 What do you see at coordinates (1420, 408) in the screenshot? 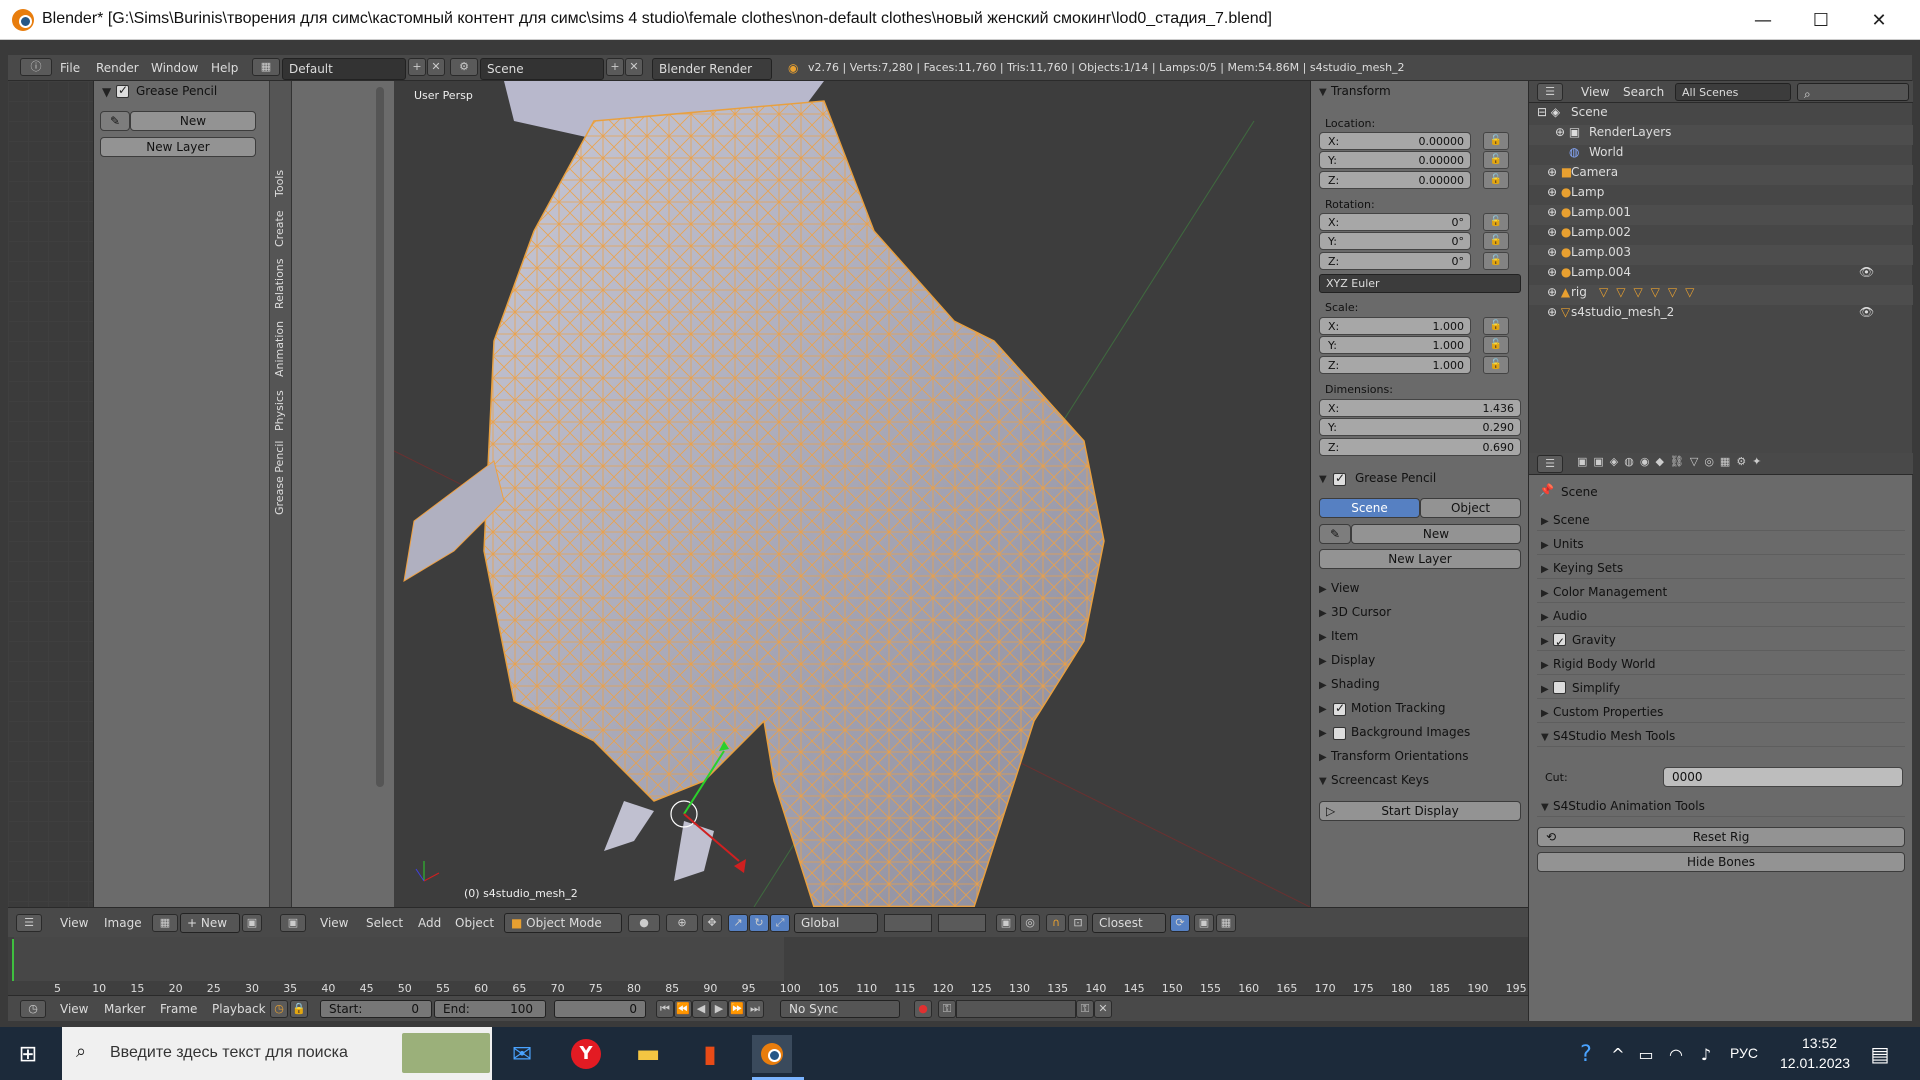
I see `dimension-x-field: X: 1.436` at bounding box center [1420, 408].